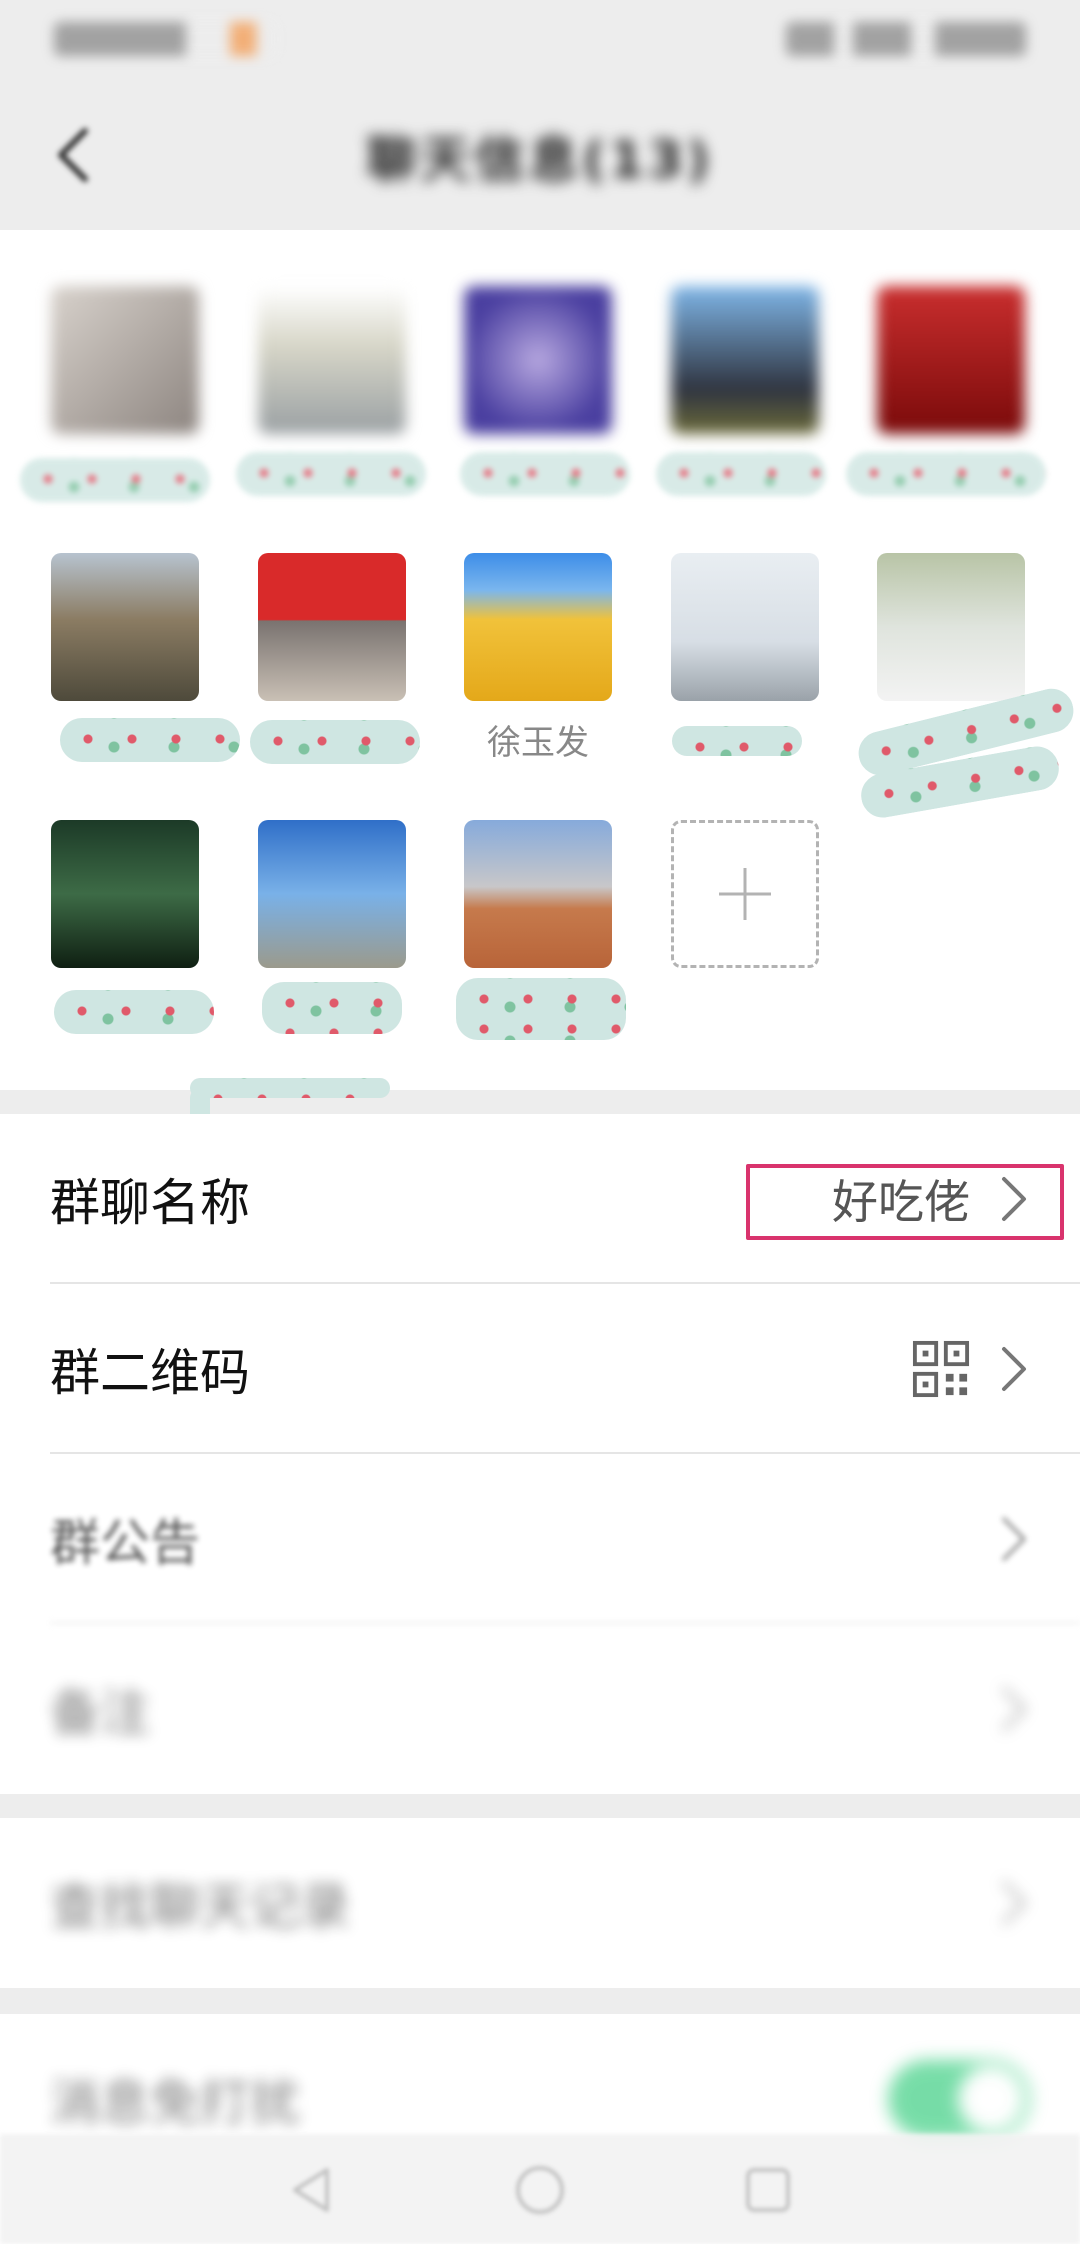 The image size is (1080, 2244). Describe the element at coordinates (164, 39) in the screenshot. I see `status-signal-area` at that location.